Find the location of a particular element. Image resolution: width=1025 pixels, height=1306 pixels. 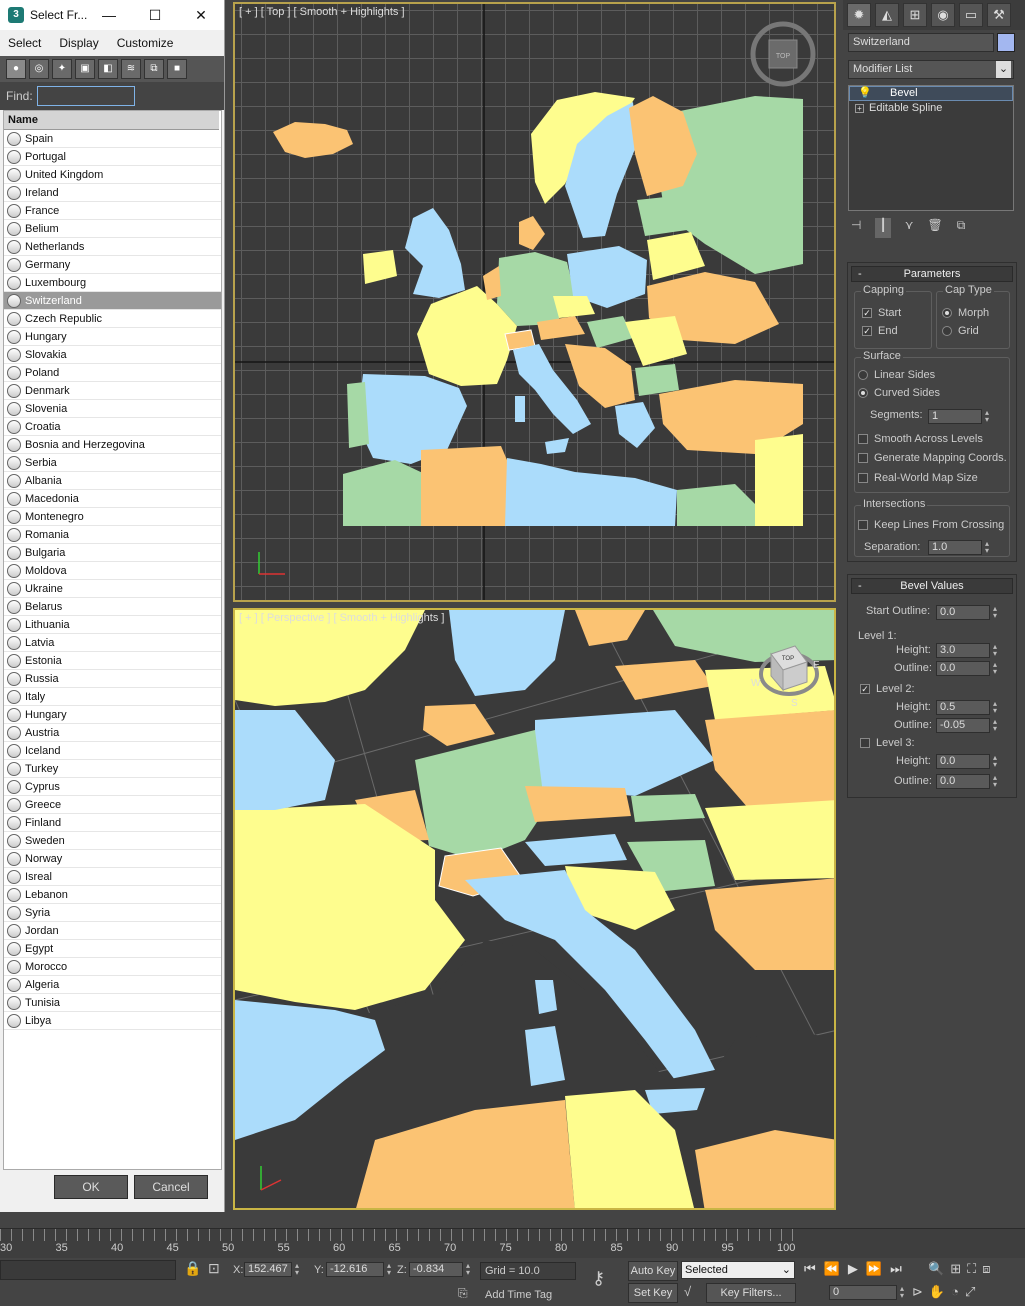

list-item: Turkey is located at coordinates (112, 769).